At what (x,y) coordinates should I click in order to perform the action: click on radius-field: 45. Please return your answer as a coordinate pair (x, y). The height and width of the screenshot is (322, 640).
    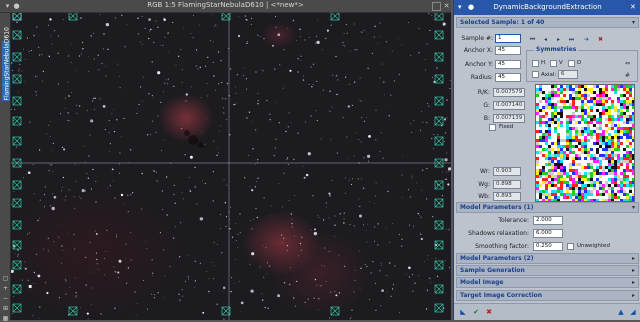
    Looking at the image, I should click on (508, 77).